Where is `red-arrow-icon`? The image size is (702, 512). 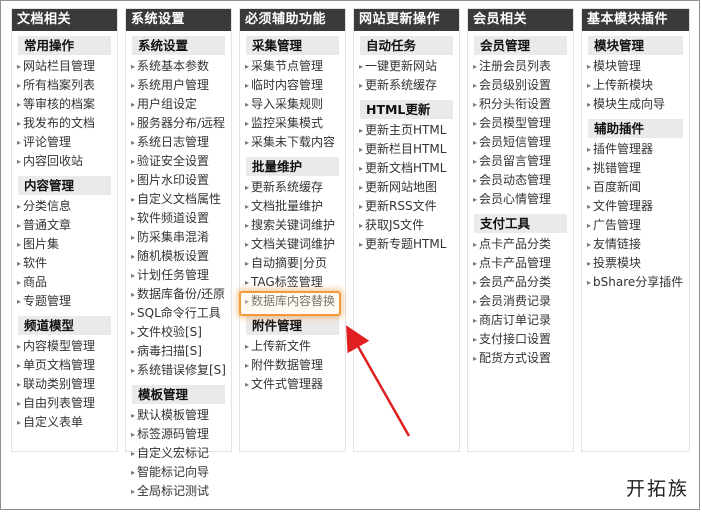
red-arrow-icon is located at coordinates (378, 381).